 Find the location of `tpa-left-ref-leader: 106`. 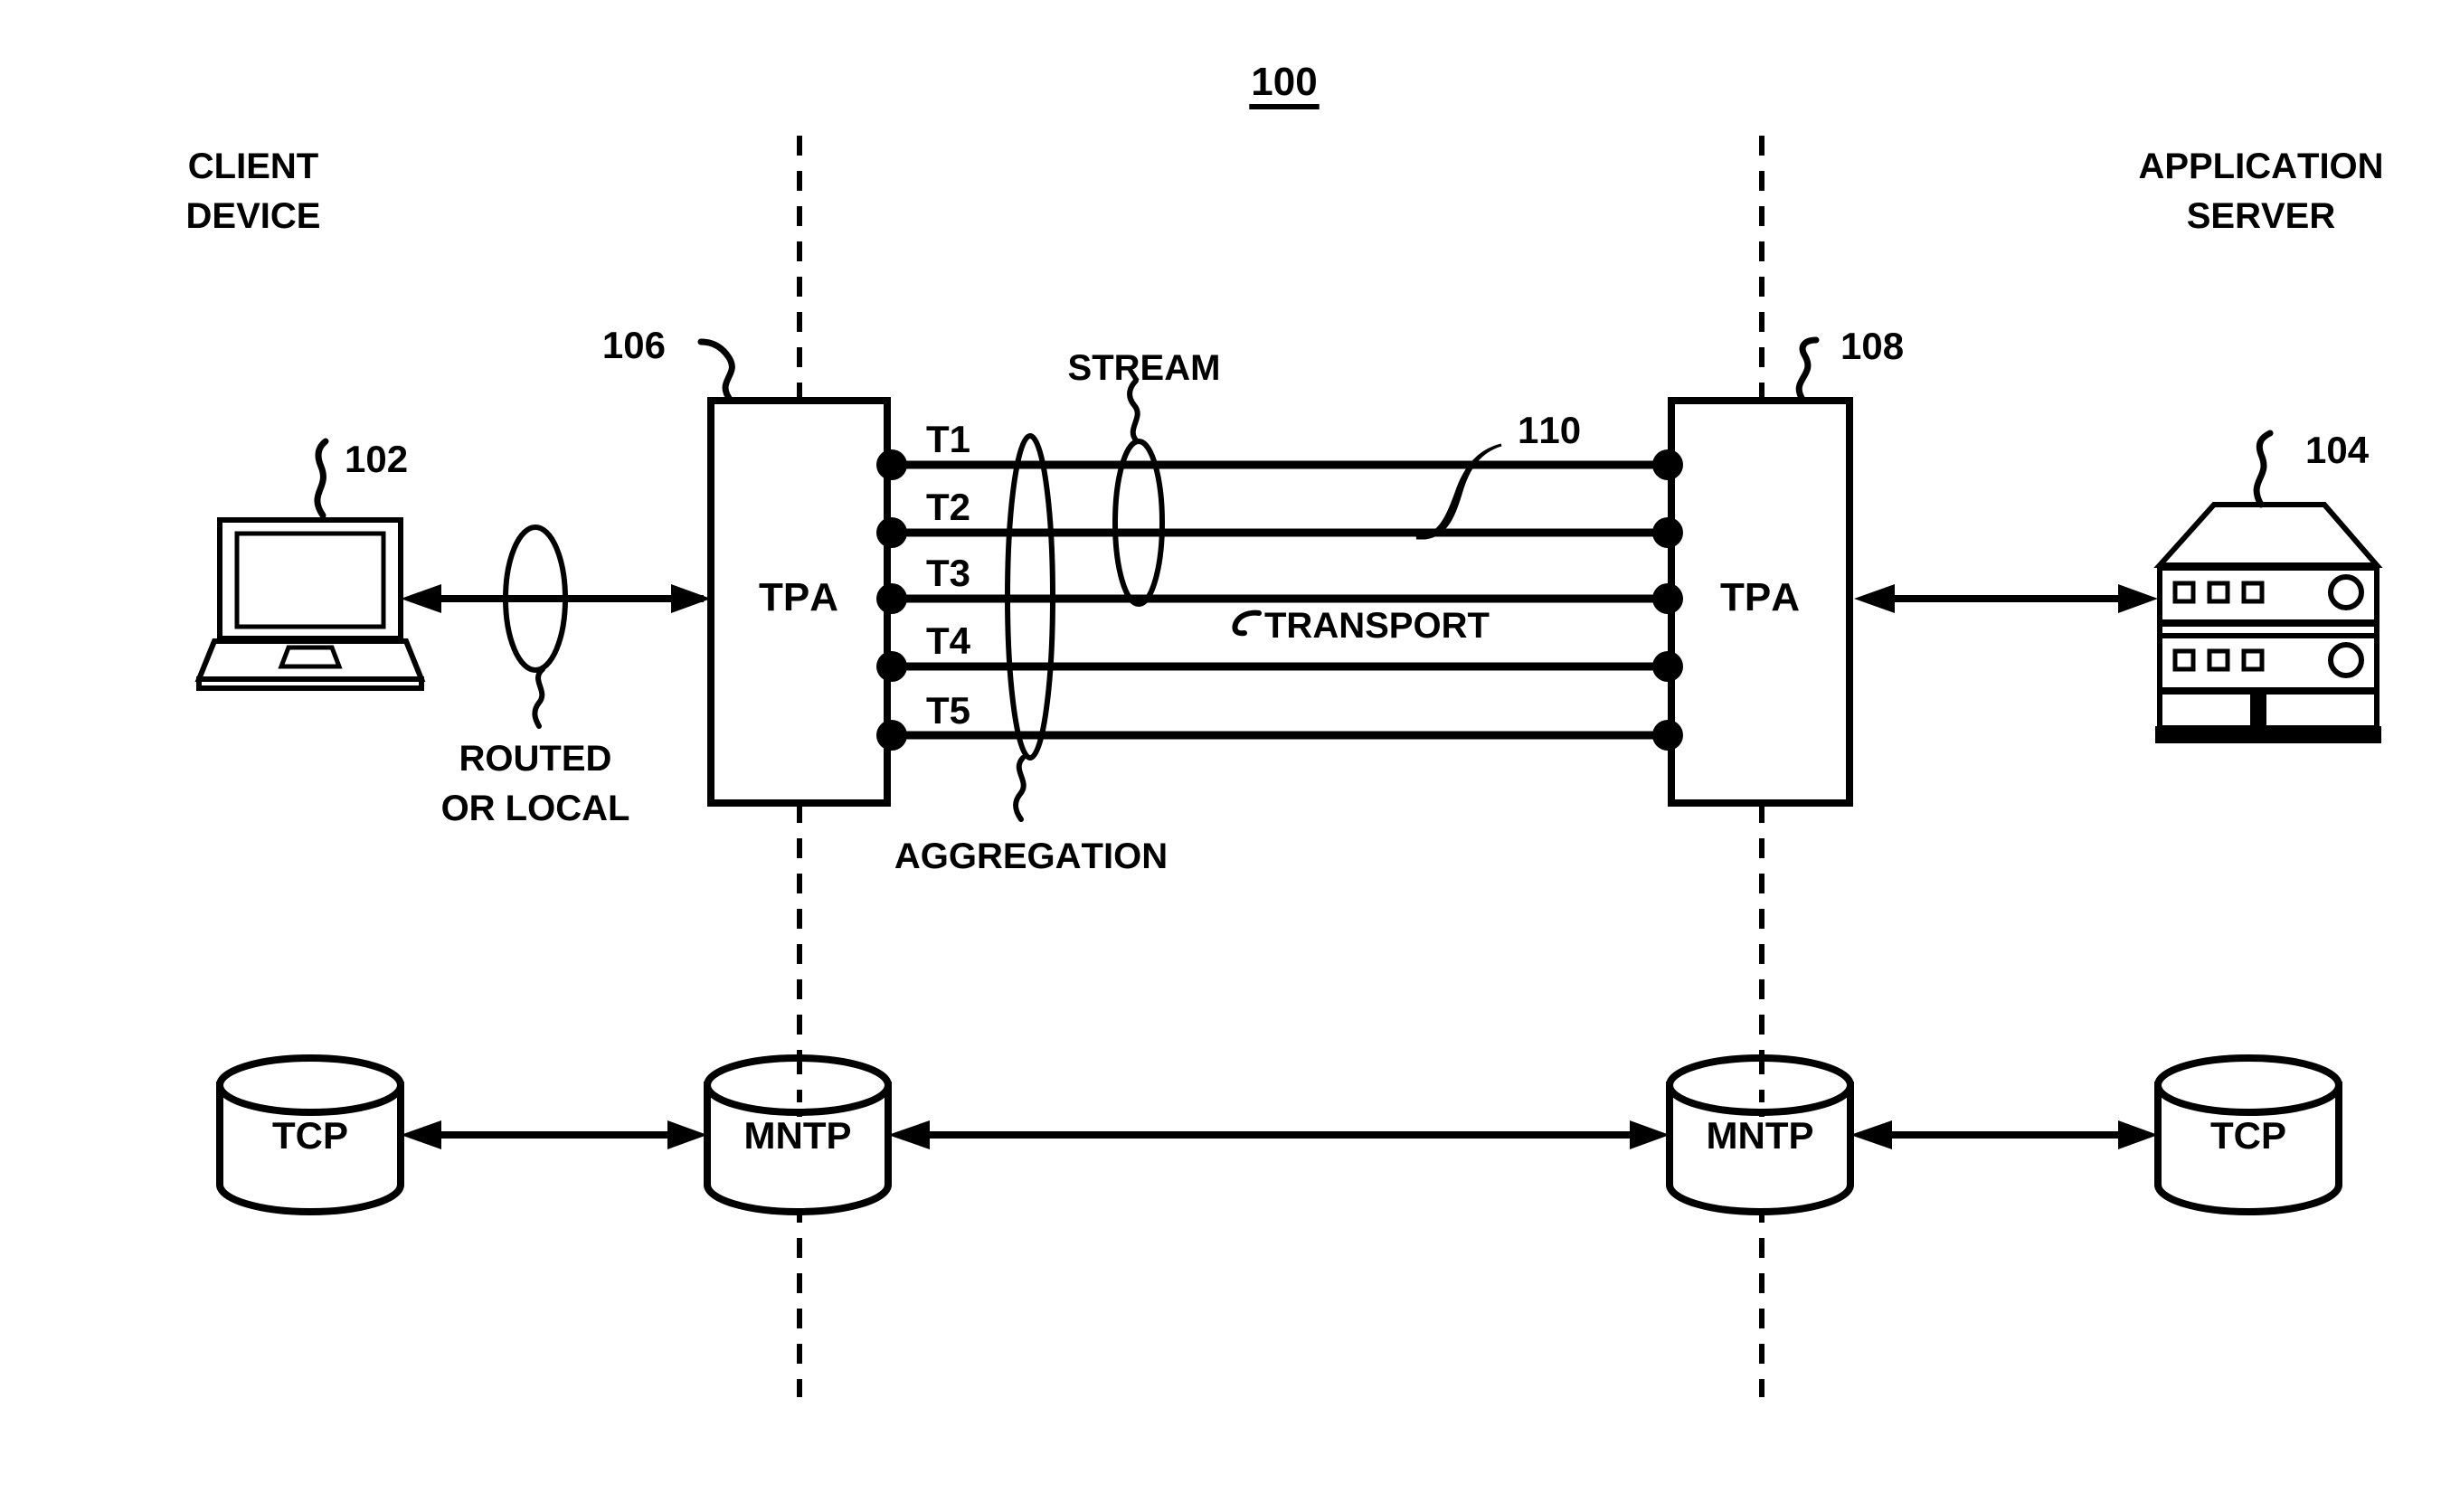

tpa-left-ref-leader: 106 is located at coordinates (668, 364).